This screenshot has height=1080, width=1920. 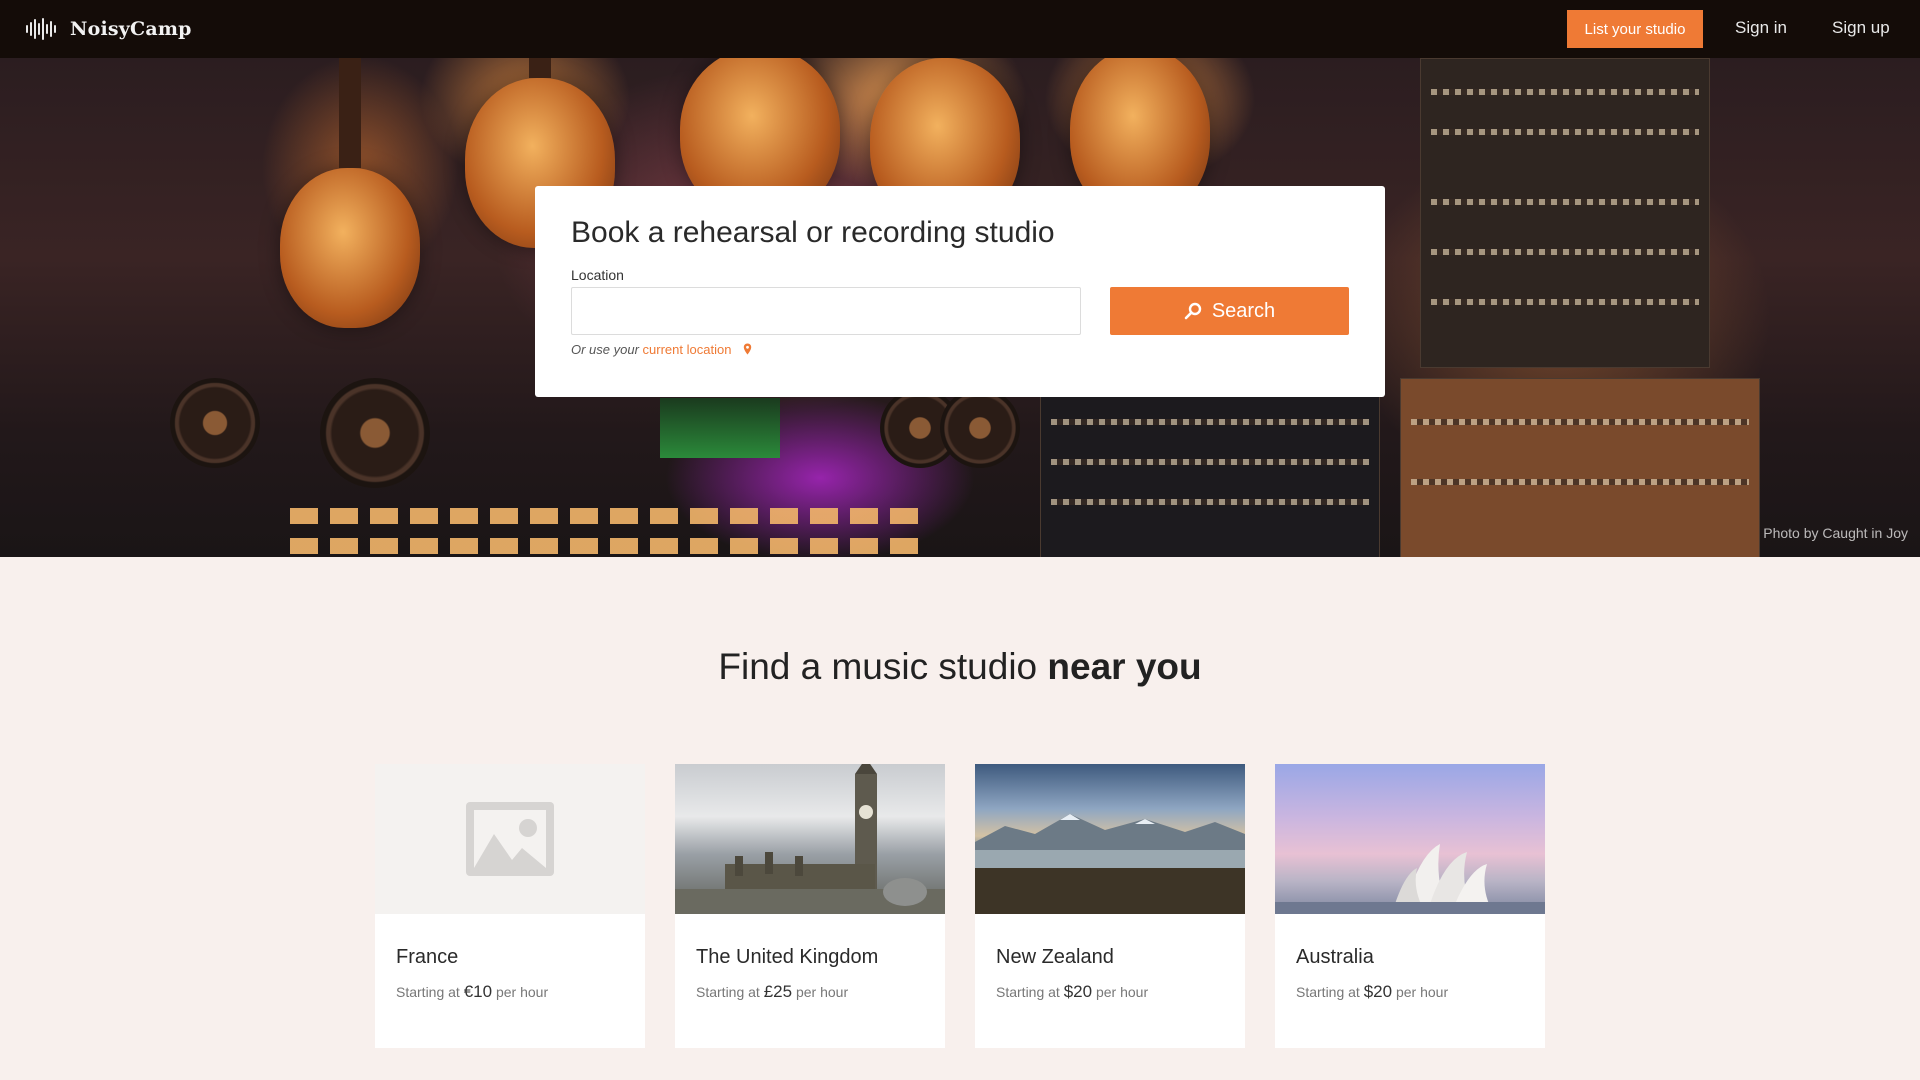 I want to click on guitar-shape, so click(x=350, y=193).